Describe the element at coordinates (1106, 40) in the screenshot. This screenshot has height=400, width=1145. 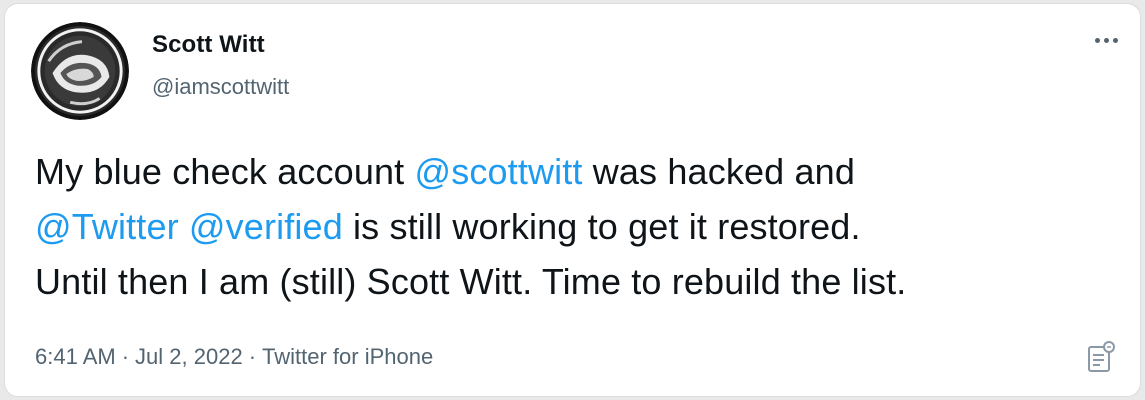
I see `more-options-button` at that location.